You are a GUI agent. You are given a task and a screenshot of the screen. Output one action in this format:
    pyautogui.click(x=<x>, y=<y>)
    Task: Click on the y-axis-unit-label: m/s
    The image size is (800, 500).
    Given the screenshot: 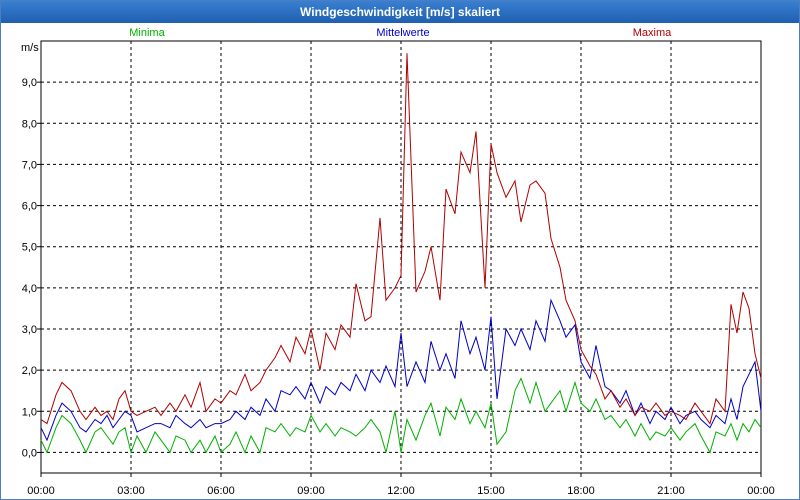 What is the action you would take?
    pyautogui.click(x=30, y=48)
    